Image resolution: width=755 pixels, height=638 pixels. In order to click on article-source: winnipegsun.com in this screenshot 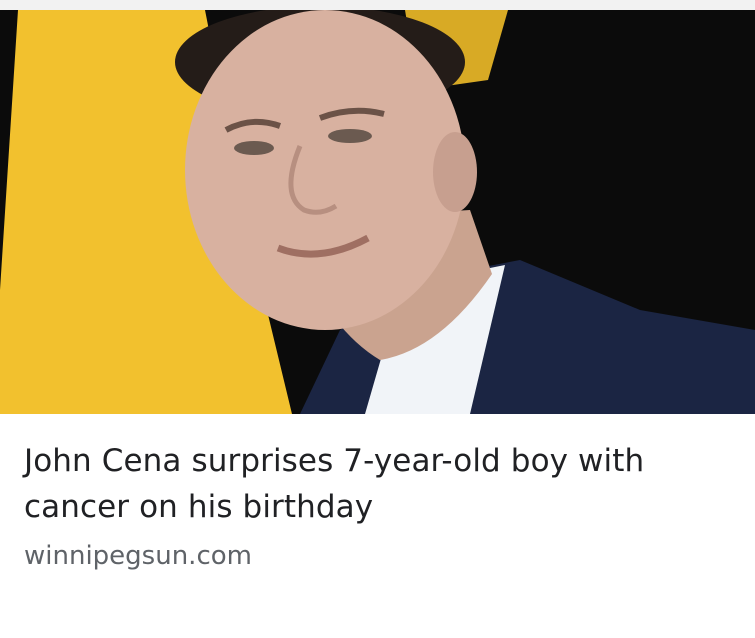, I will do `click(138, 556)`.